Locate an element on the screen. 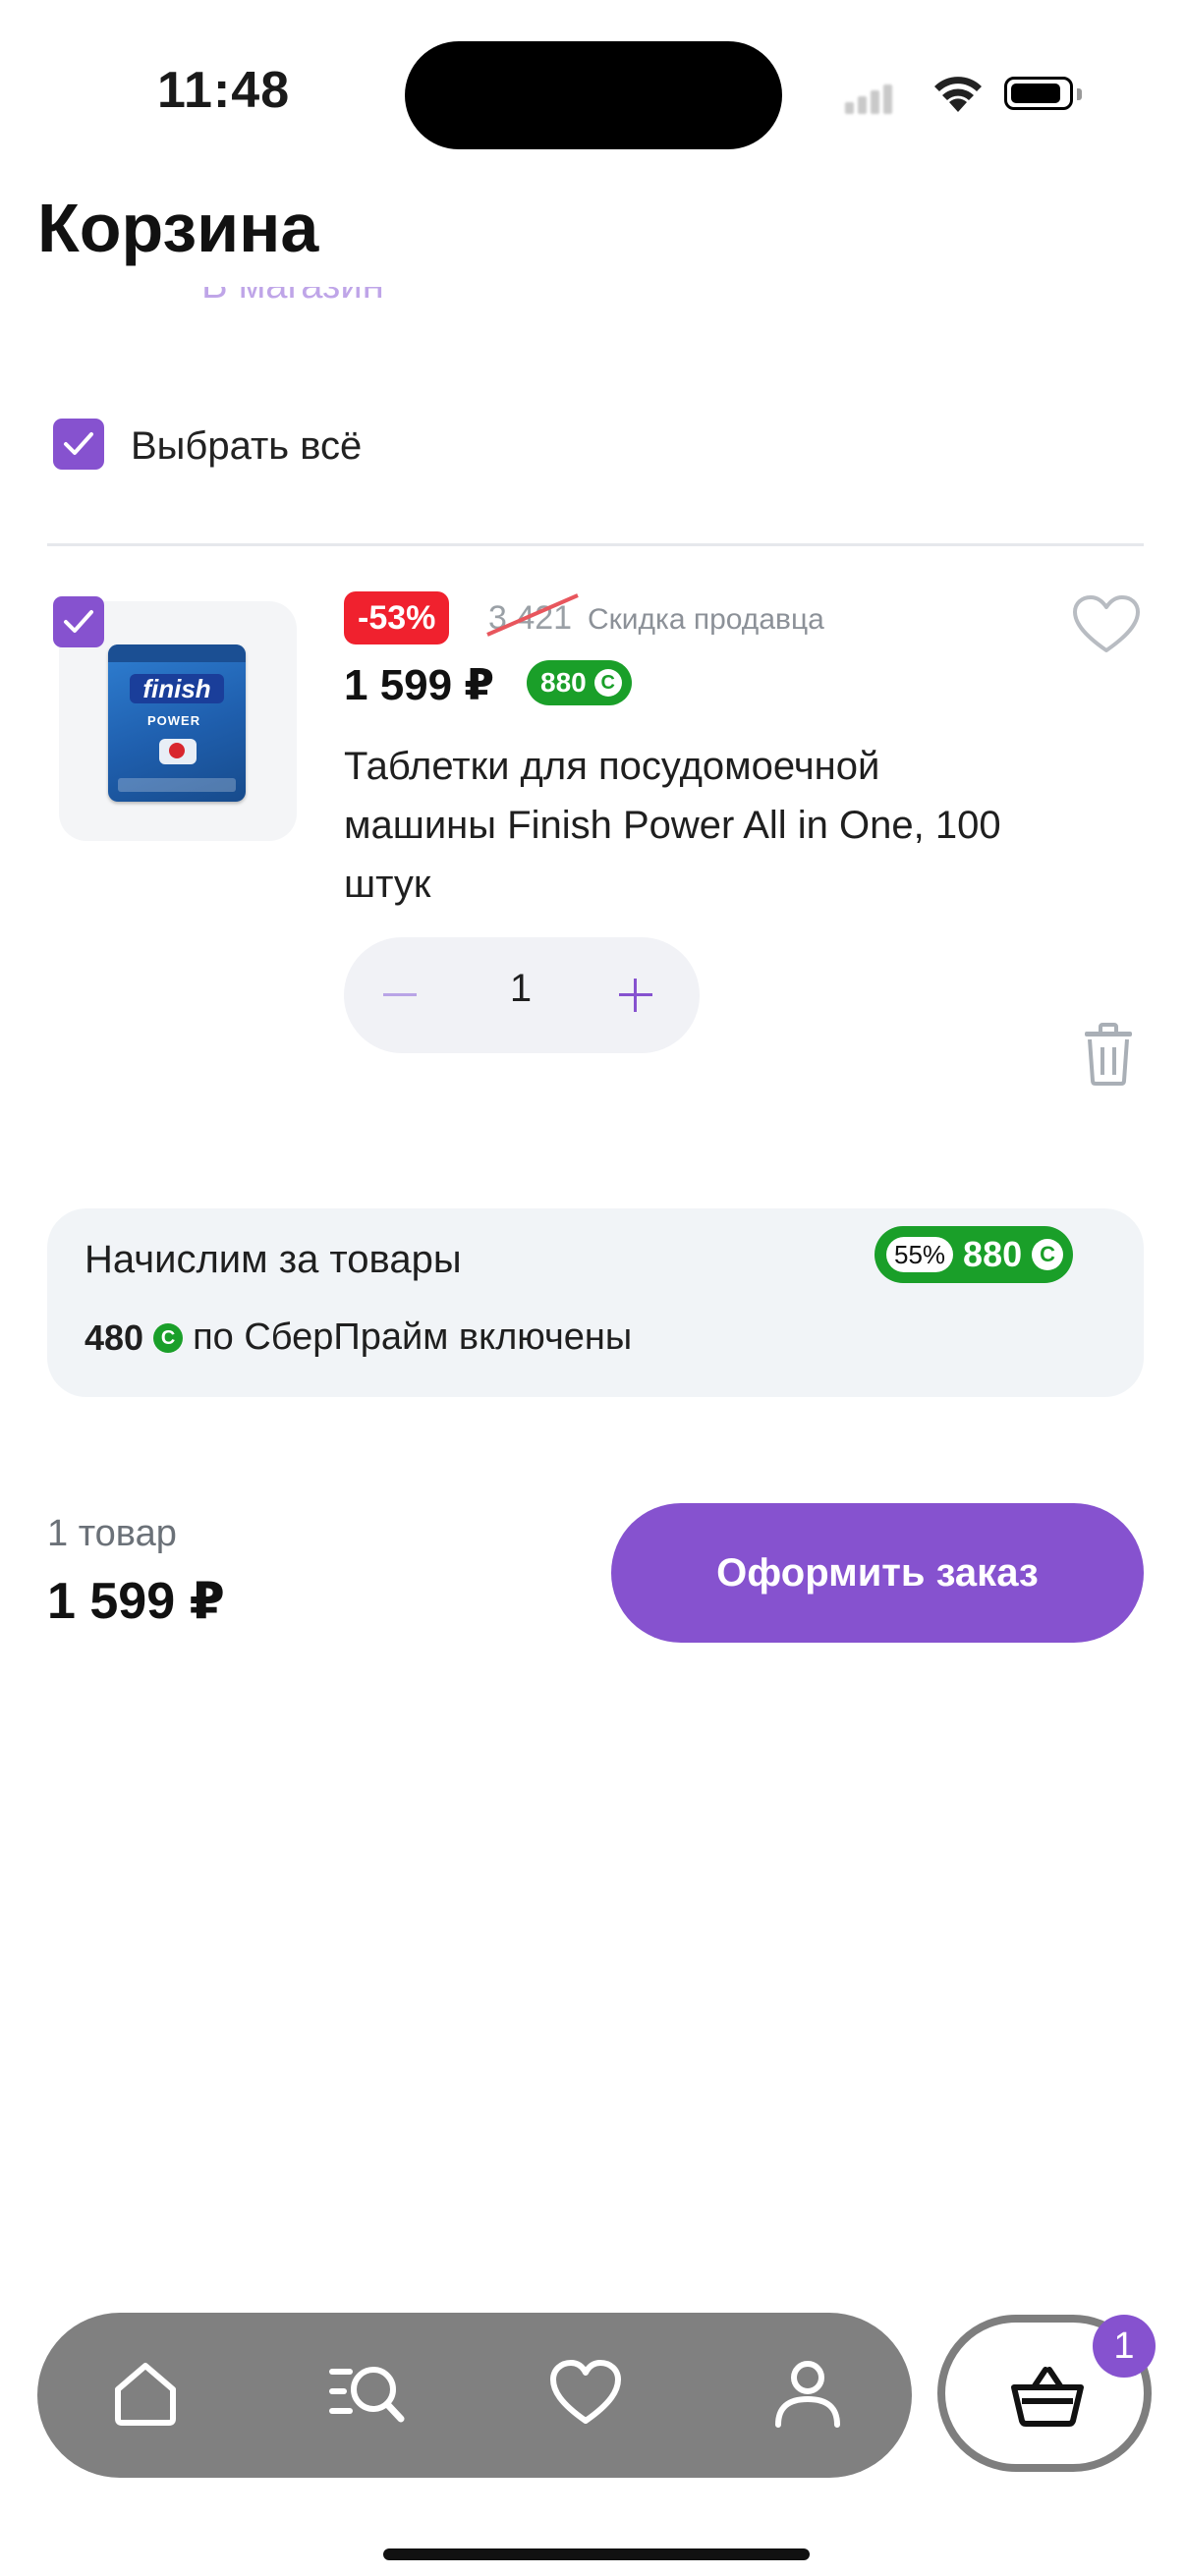  cart-count-badge: 1 is located at coordinates (1124, 2346).